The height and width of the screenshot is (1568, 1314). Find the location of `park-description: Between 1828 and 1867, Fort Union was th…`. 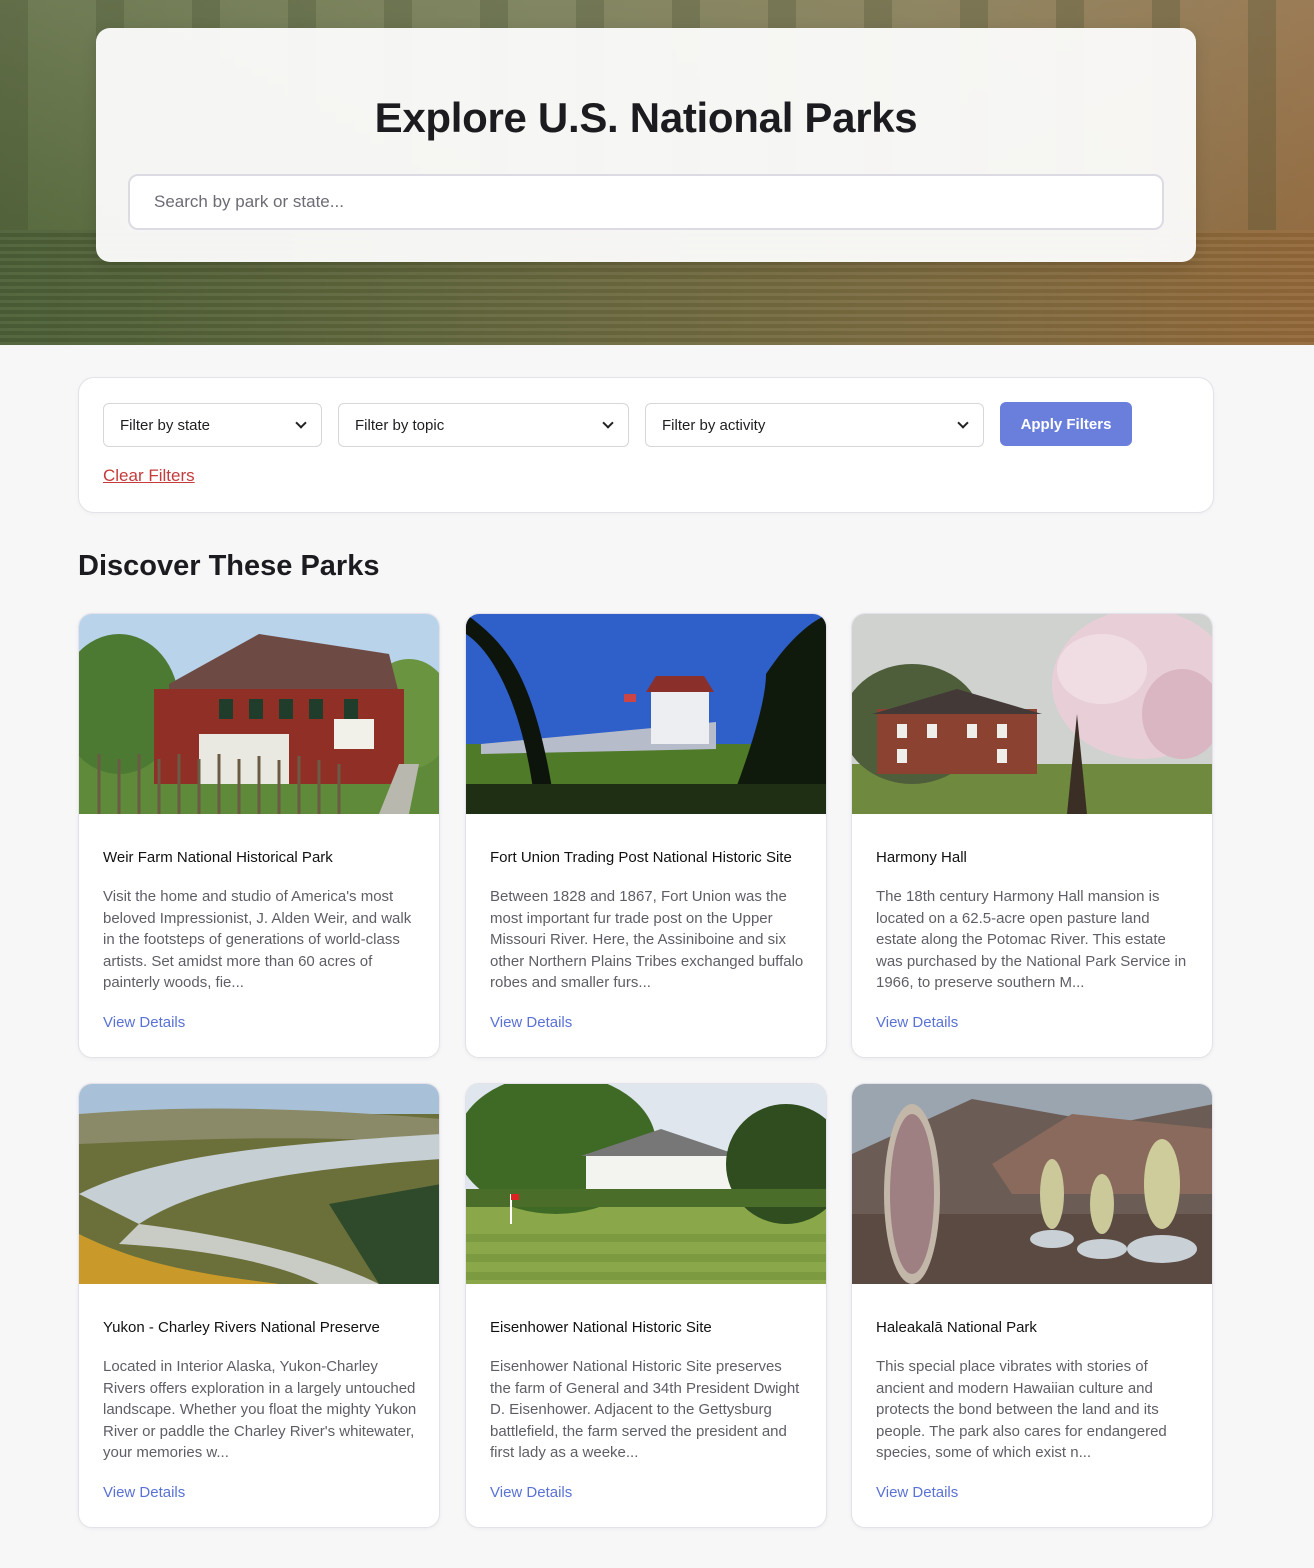

park-description: Between 1828 and 1867, Fort Union was th… is located at coordinates (647, 940).